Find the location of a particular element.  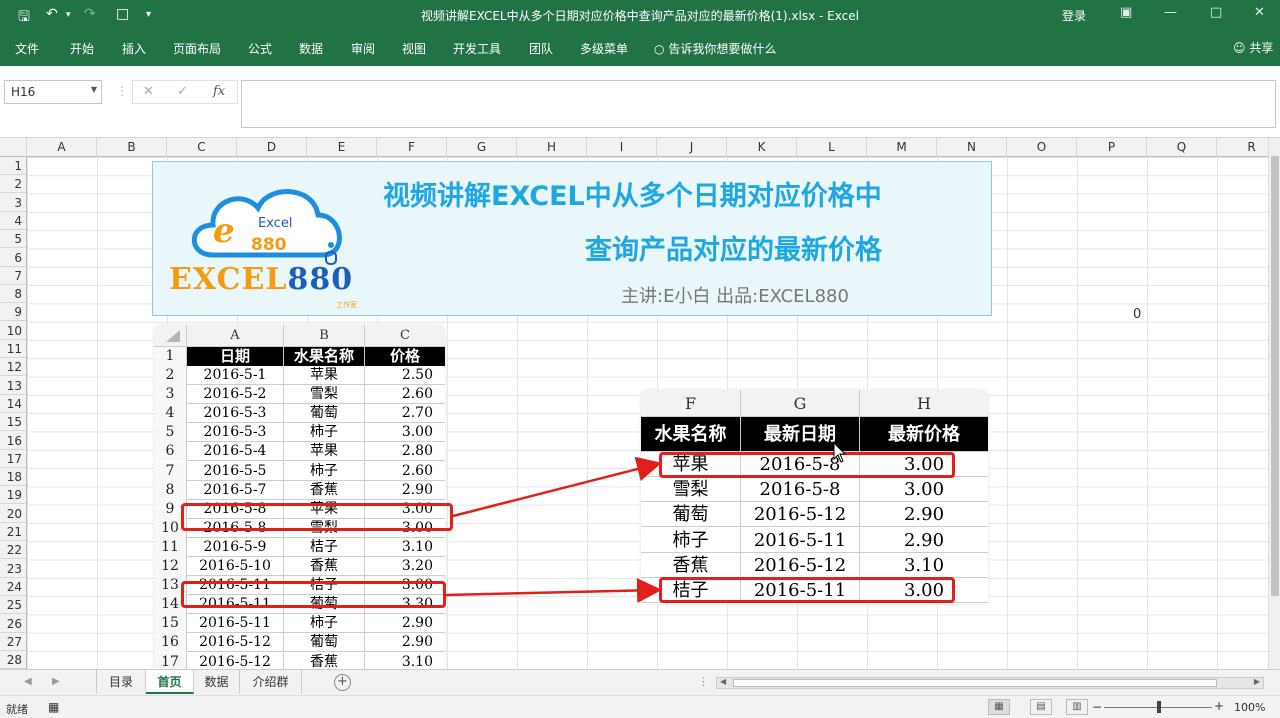

horizontal-scroll-thumb is located at coordinates (975, 683).